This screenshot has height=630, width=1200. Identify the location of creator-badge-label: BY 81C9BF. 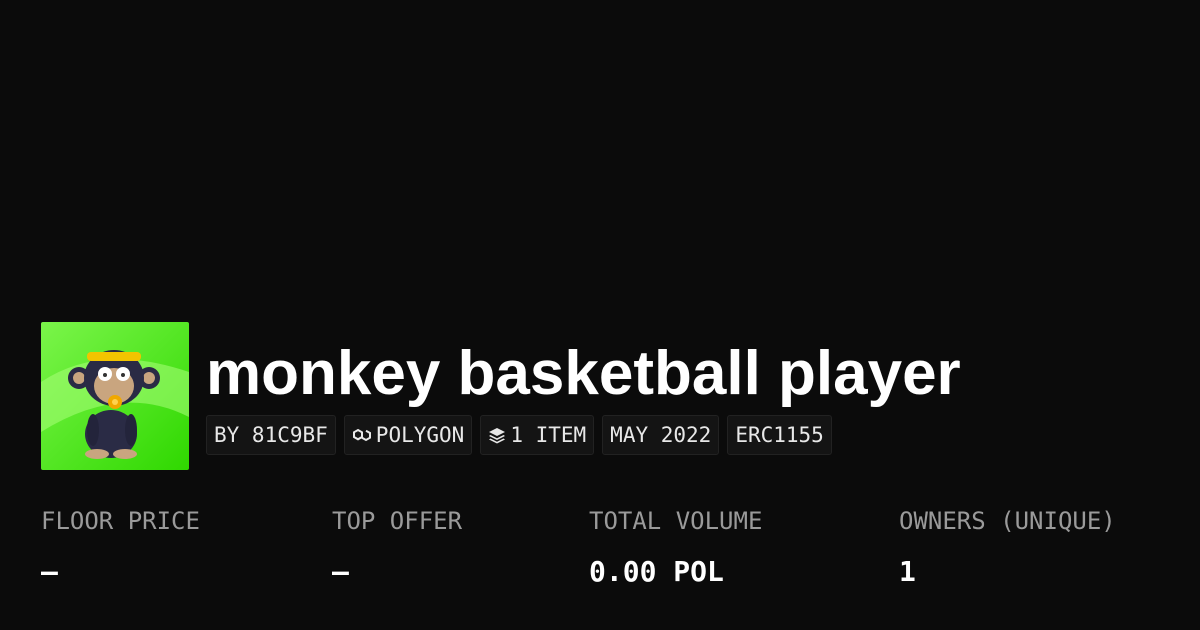
(271, 435).